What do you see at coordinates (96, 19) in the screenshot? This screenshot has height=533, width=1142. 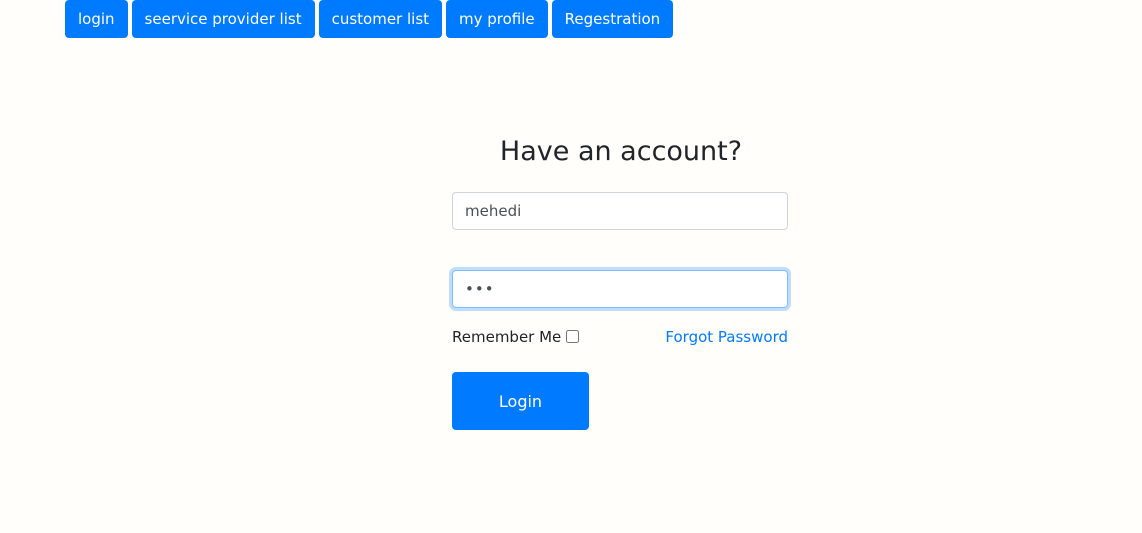 I see `nav-login-button: login` at bounding box center [96, 19].